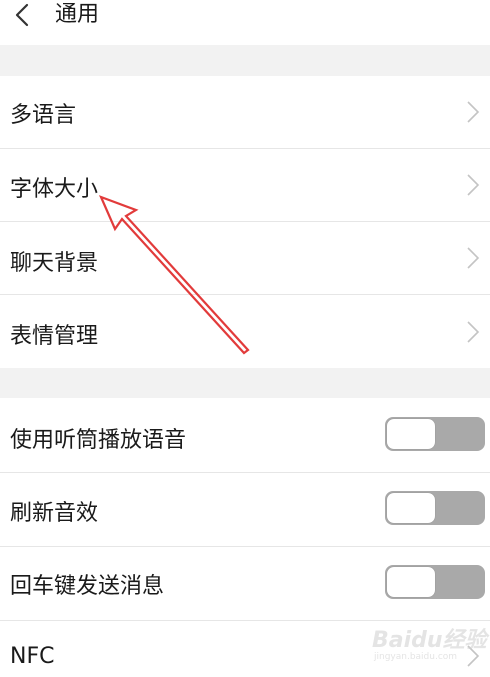 Image resolution: width=490 pixels, height=677 pixels. I want to click on setting-row-label: 字体大小, so click(54, 189).